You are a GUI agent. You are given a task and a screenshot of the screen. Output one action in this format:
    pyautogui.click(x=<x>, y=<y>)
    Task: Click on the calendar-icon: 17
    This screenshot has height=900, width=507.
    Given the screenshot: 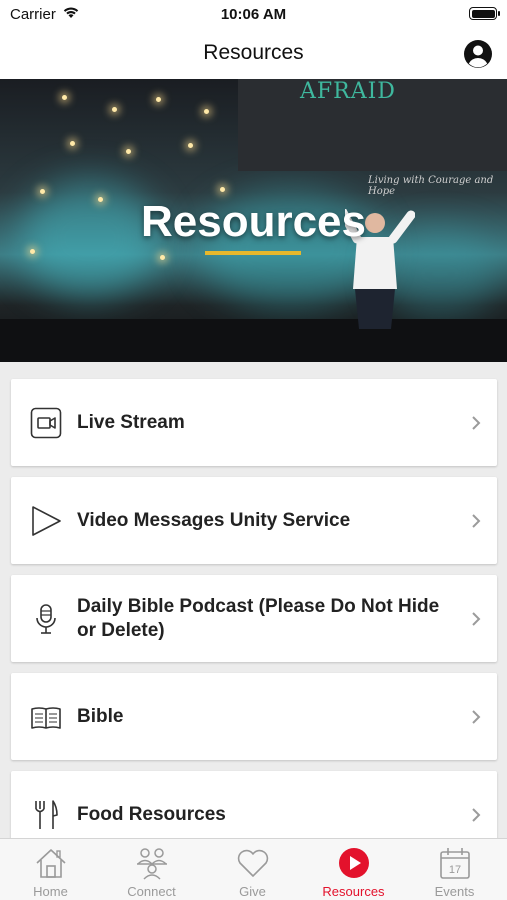 What is the action you would take?
    pyautogui.click(x=455, y=863)
    